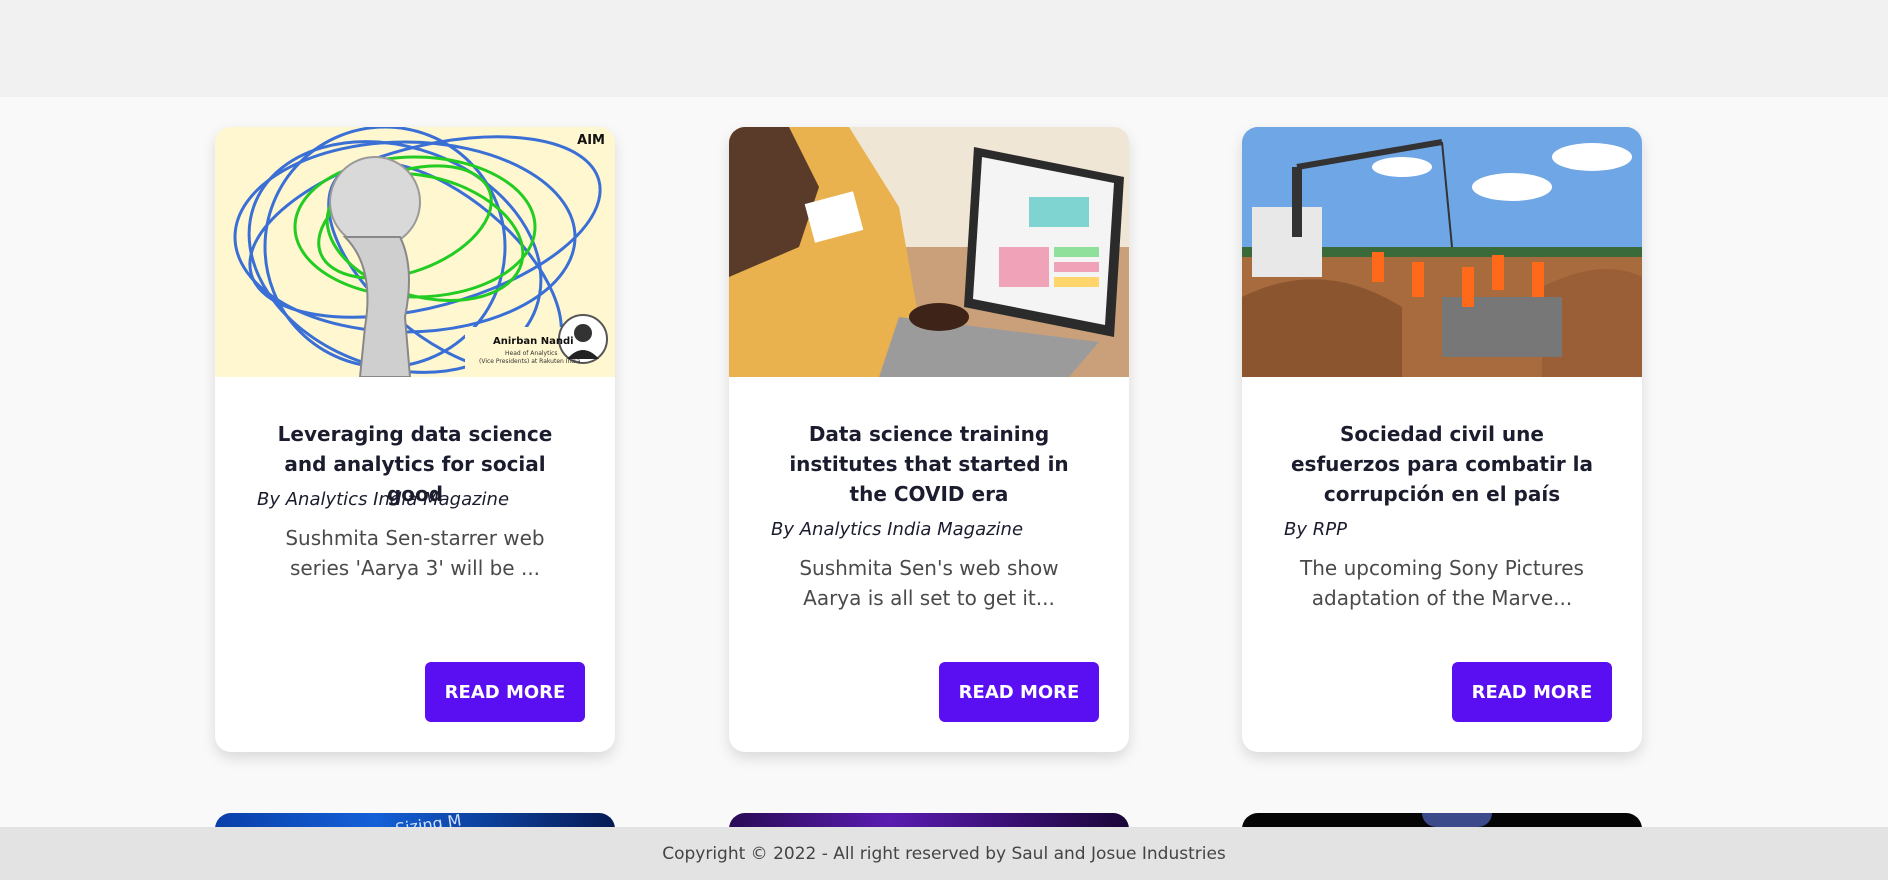 The height and width of the screenshot is (880, 1888). What do you see at coordinates (591, 140) in the screenshot?
I see `image-logo: AIM` at bounding box center [591, 140].